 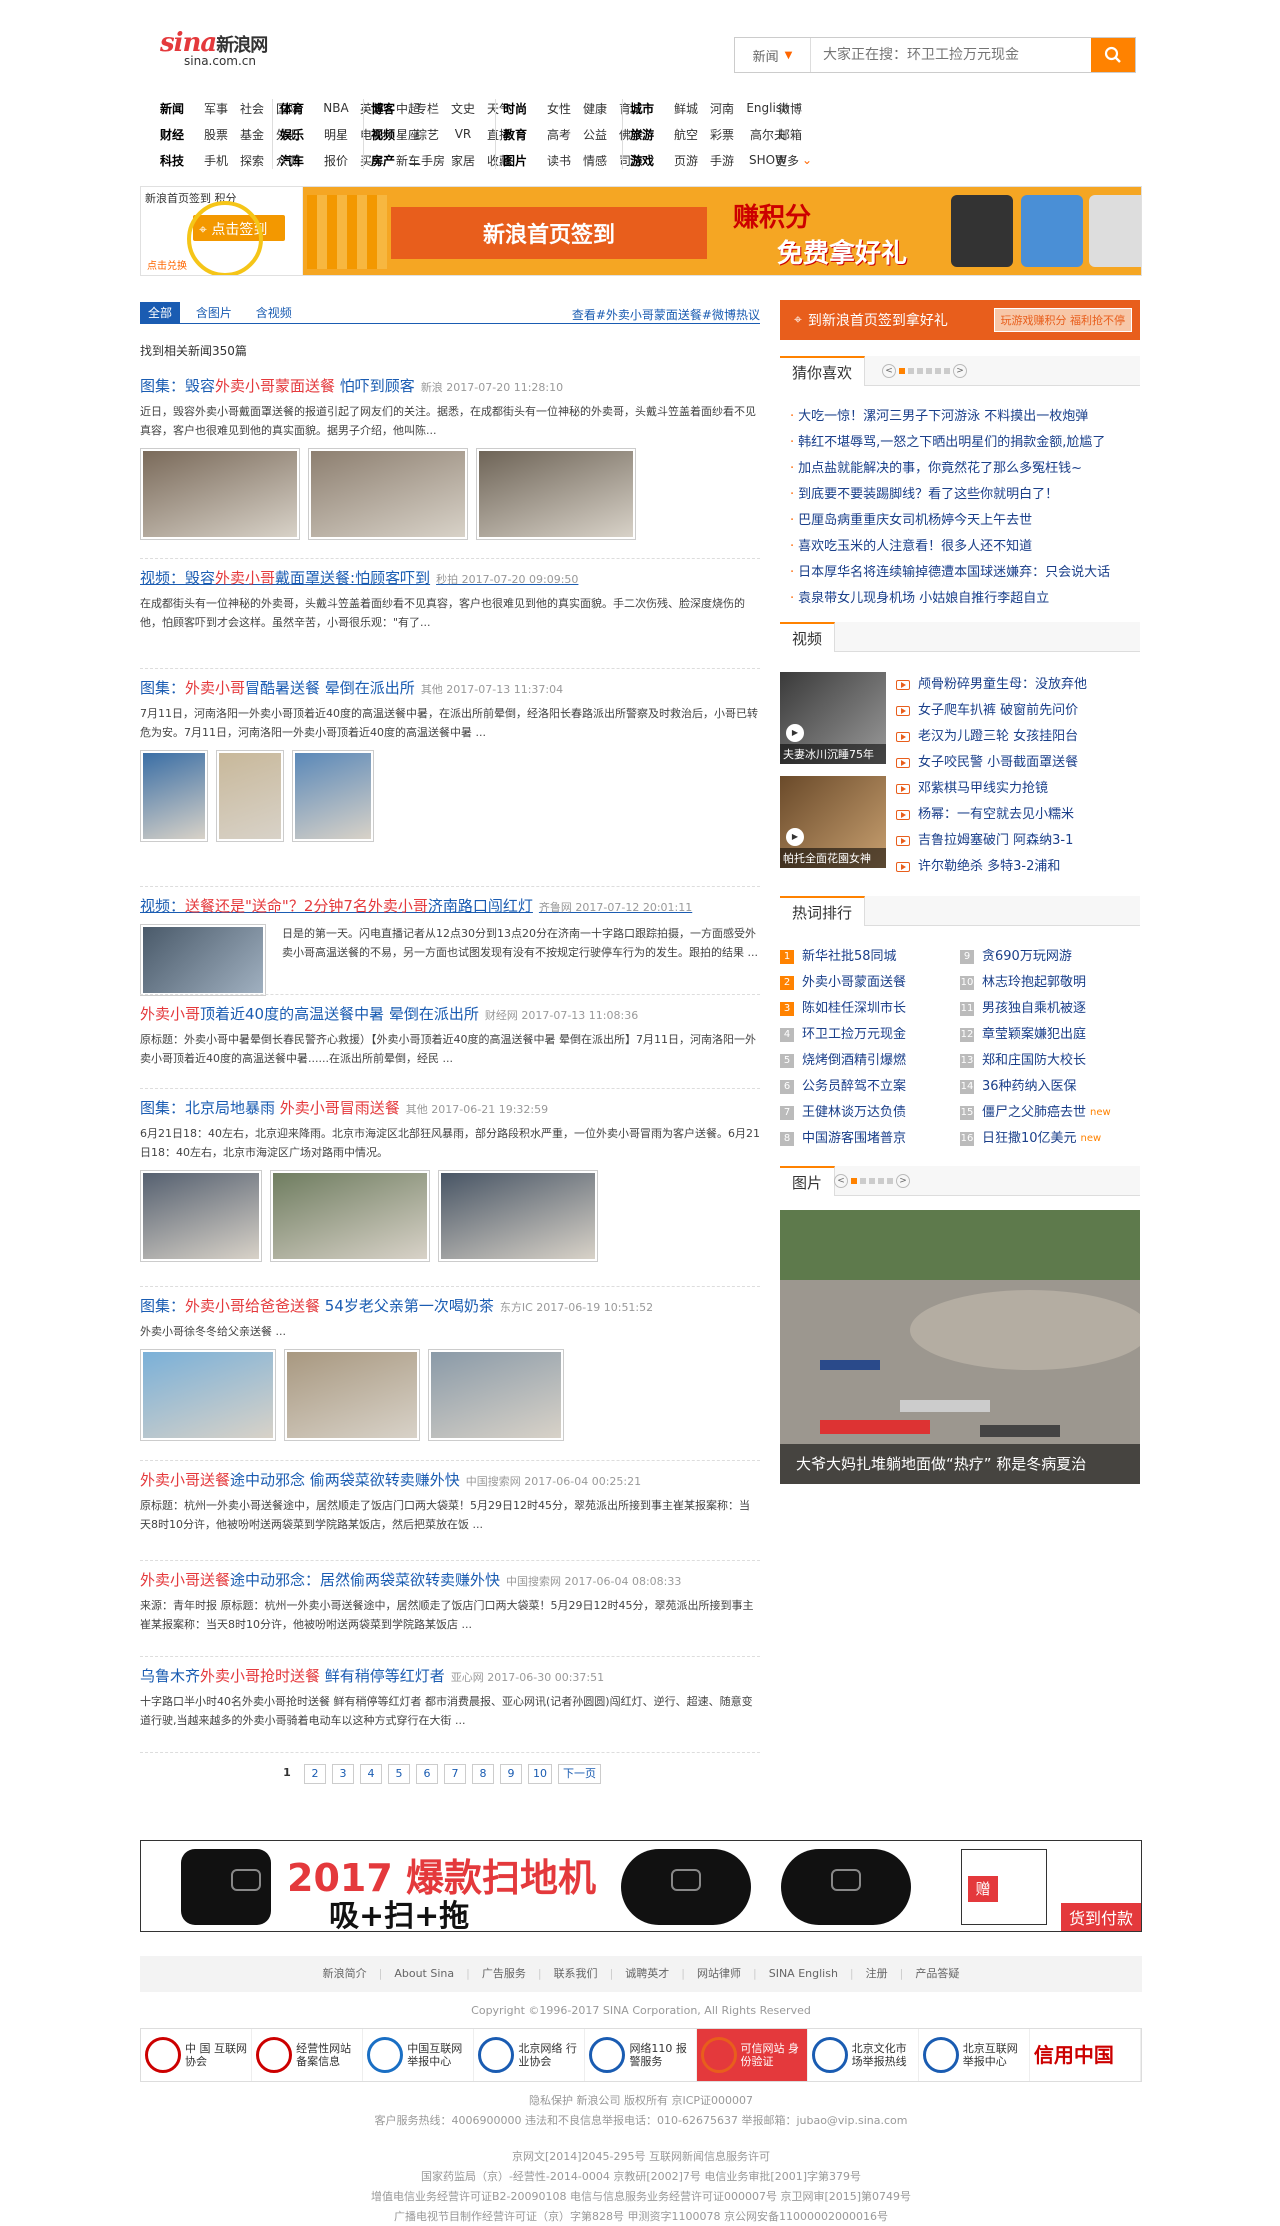 I want to click on footer-link: 联系我们, so click(x=576, y=1973).